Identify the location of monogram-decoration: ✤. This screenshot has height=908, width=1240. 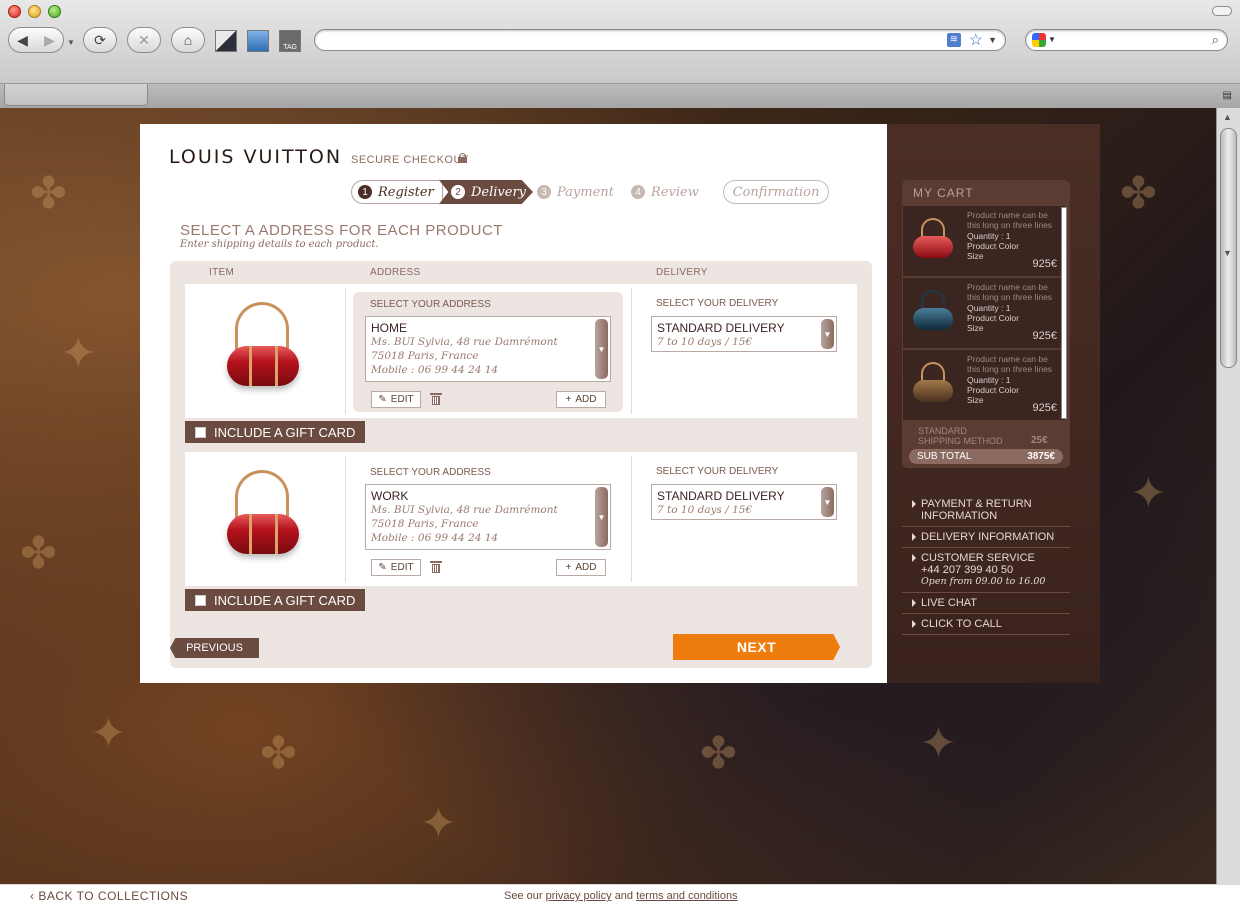
(718, 753).